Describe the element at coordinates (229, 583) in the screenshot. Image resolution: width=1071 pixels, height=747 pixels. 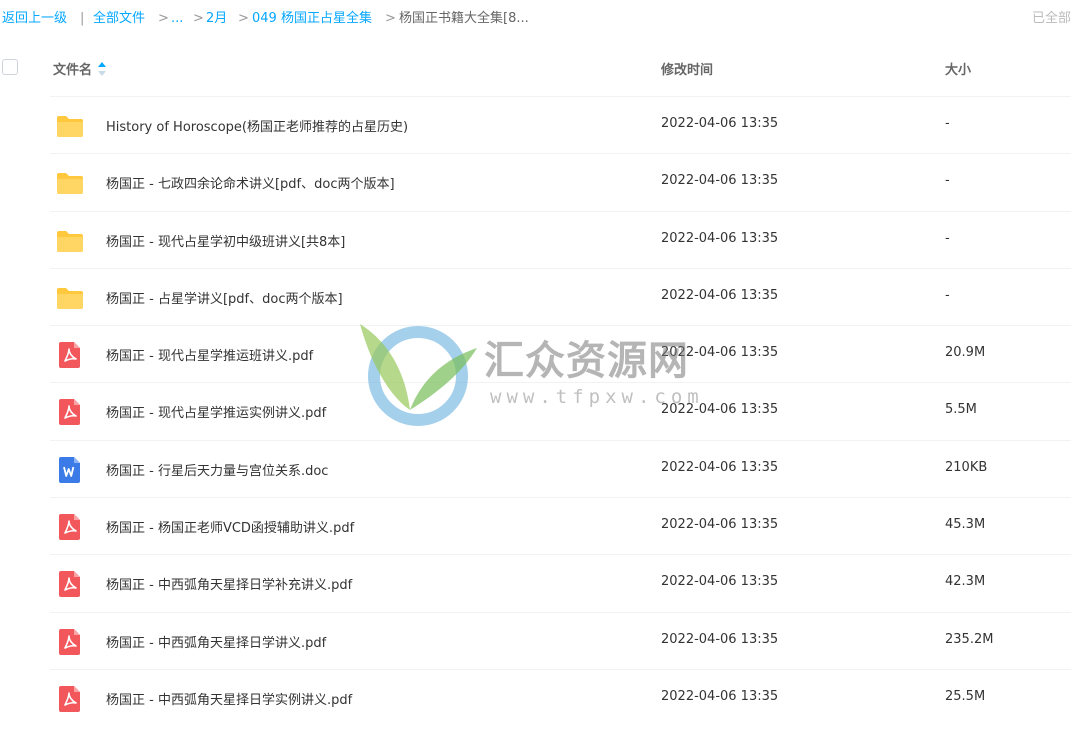
I see `file-name: 杨国正 - 中西弧角天星择日学补充讲义.pdf` at that location.